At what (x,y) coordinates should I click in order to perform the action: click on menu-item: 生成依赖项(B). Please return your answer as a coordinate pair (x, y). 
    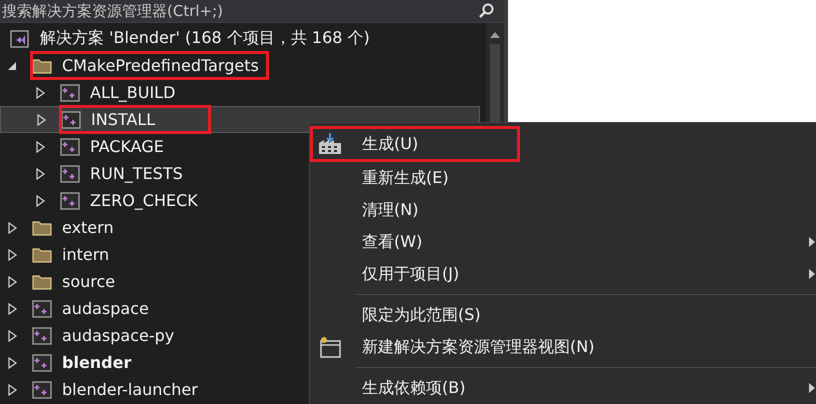
    Looking at the image, I should click on (562, 388).